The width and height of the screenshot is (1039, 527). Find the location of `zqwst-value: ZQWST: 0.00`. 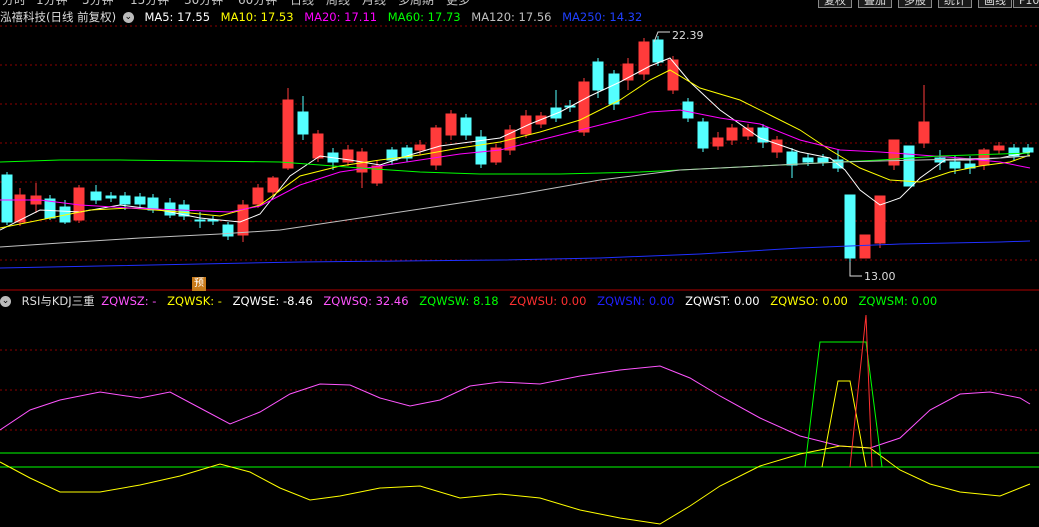

zqwst-value: ZQWST: 0.00 is located at coordinates (722, 301).